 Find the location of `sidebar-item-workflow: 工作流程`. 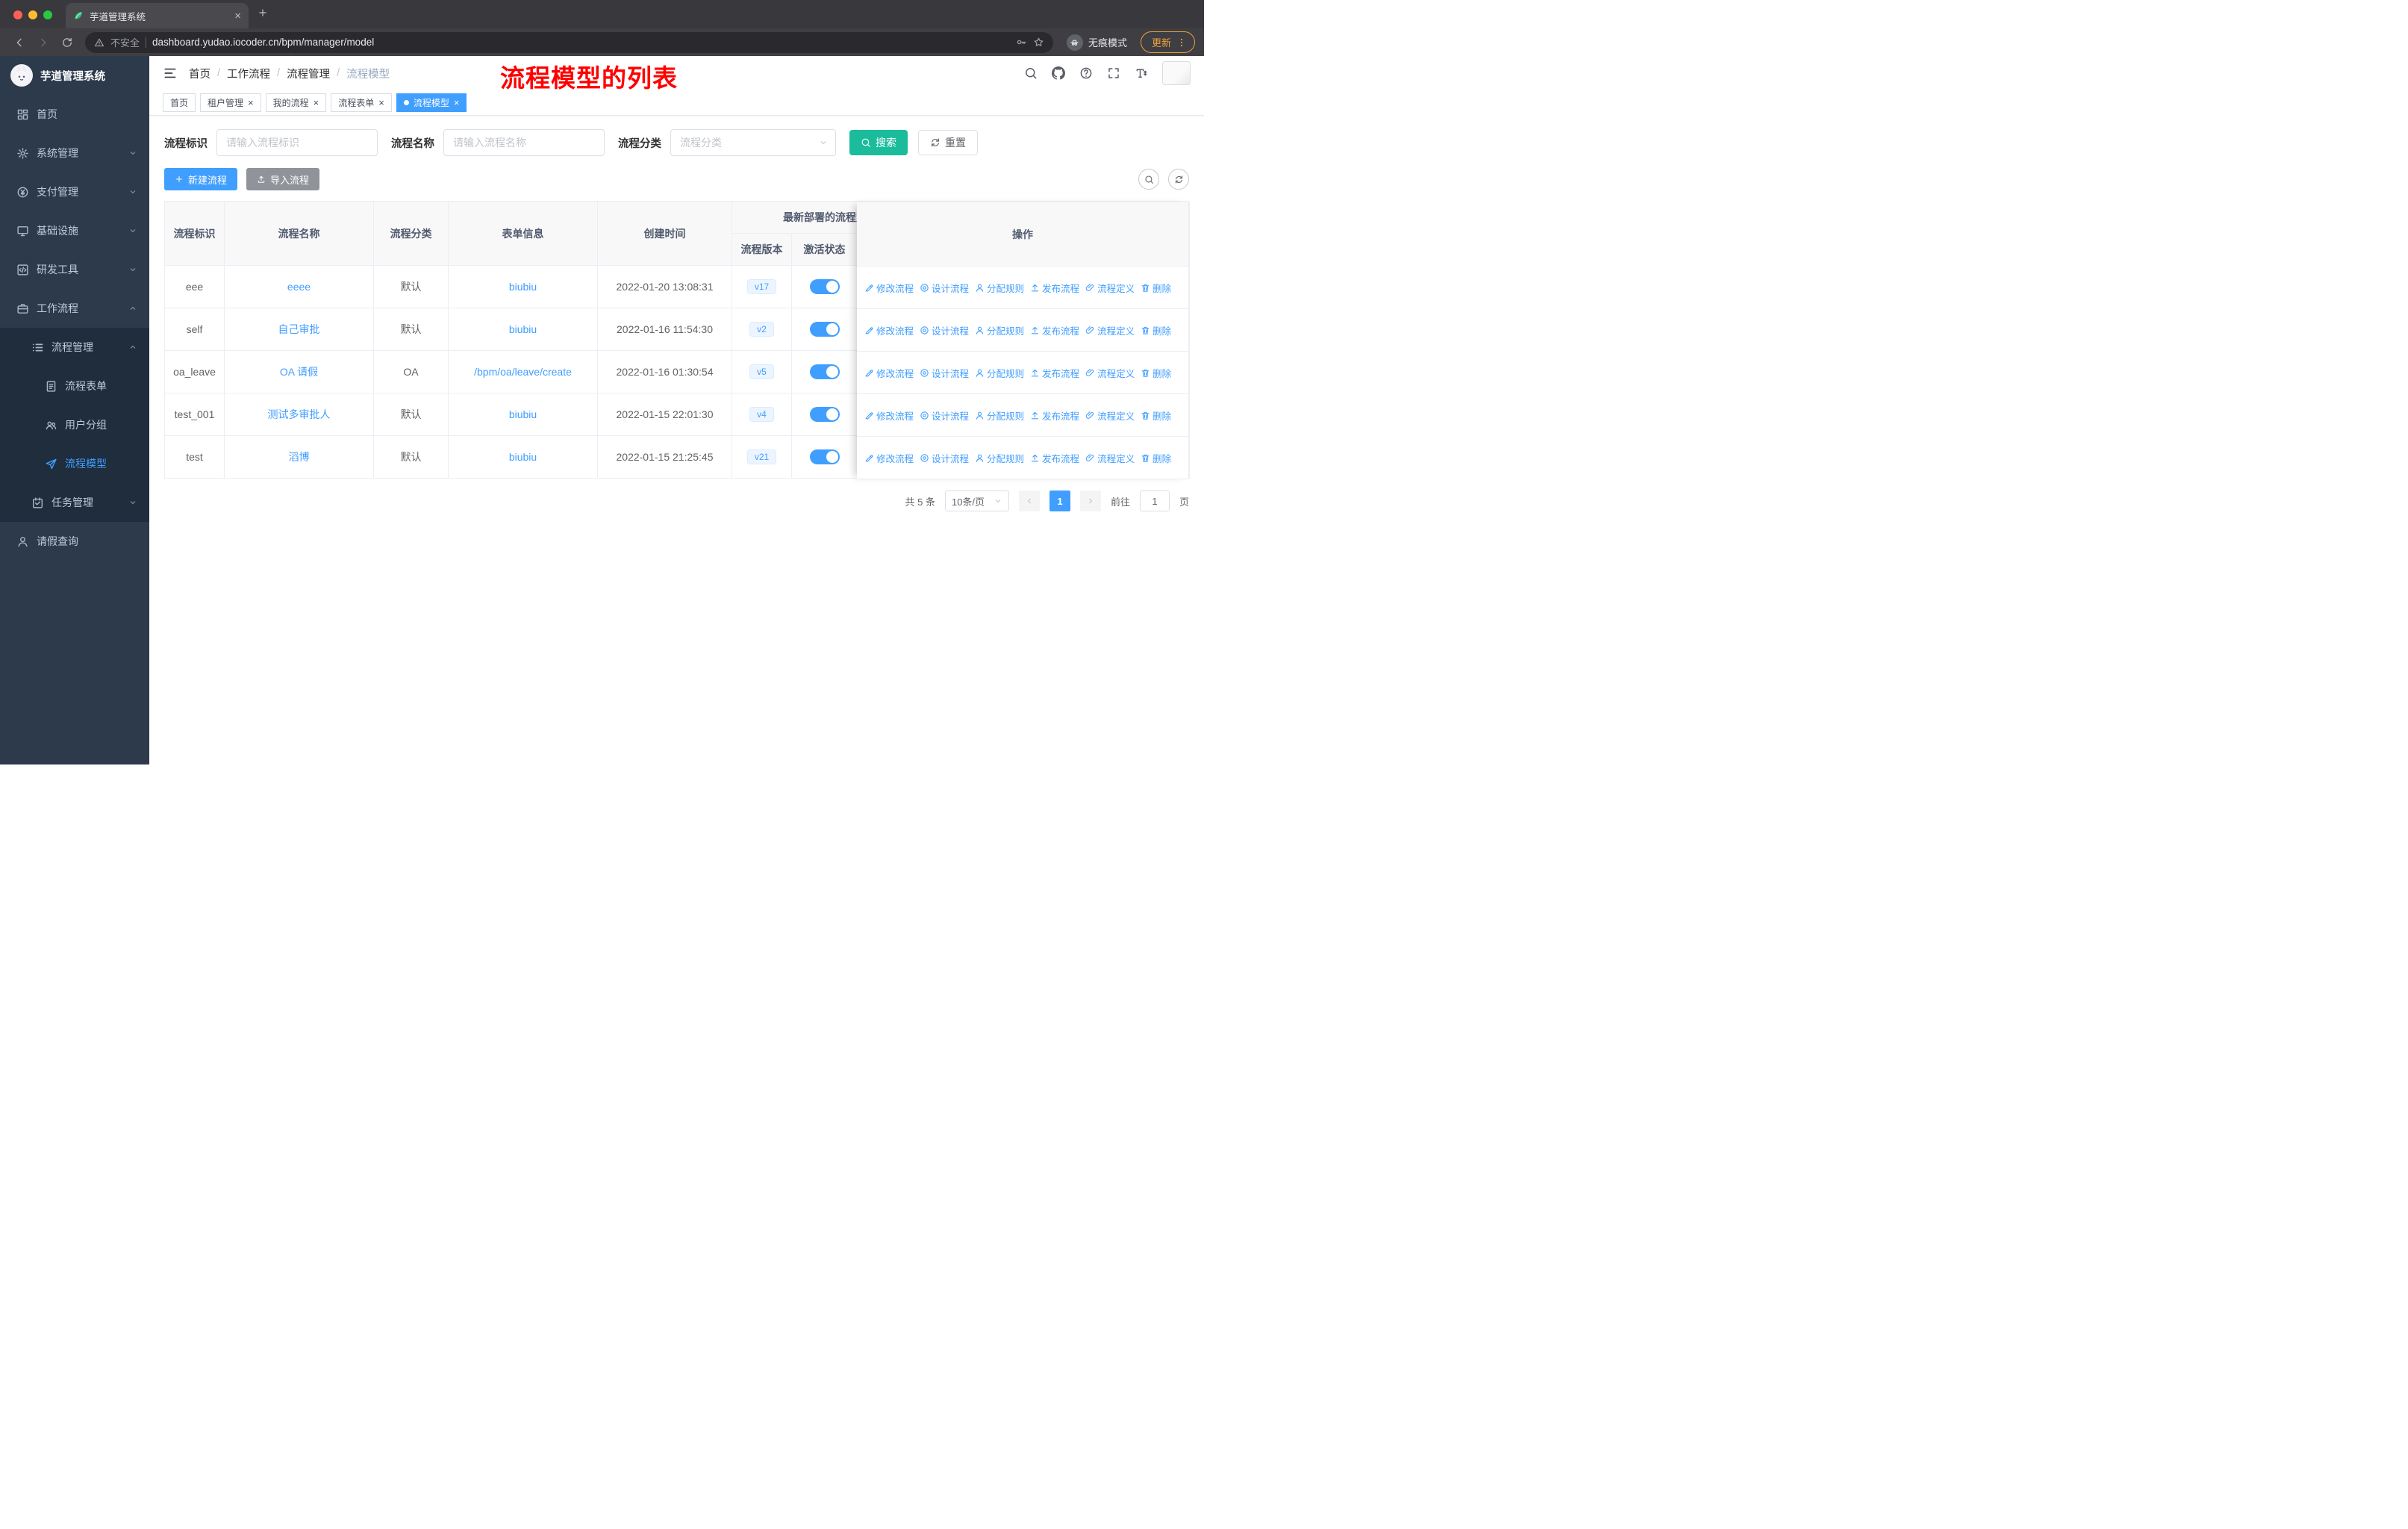

sidebar-item-workflow: 工作流程 is located at coordinates (74, 308).